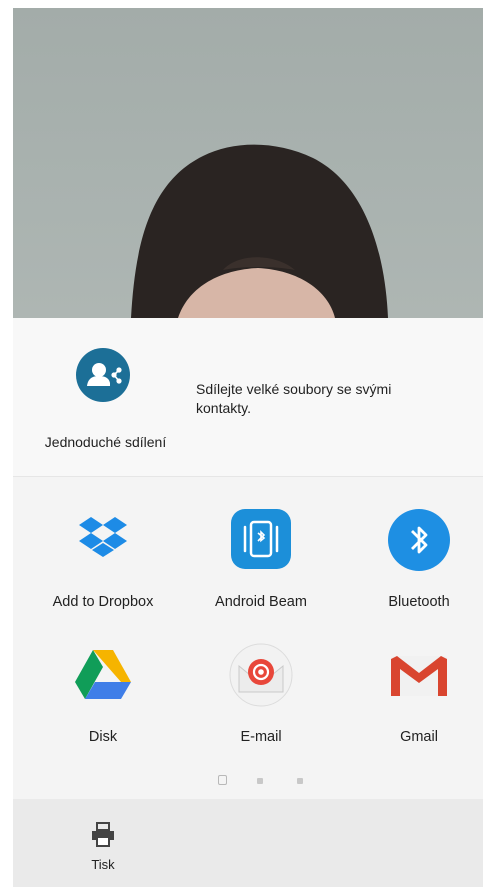  Describe the element at coordinates (222, 780) in the screenshot. I see `page-dot-active` at that location.